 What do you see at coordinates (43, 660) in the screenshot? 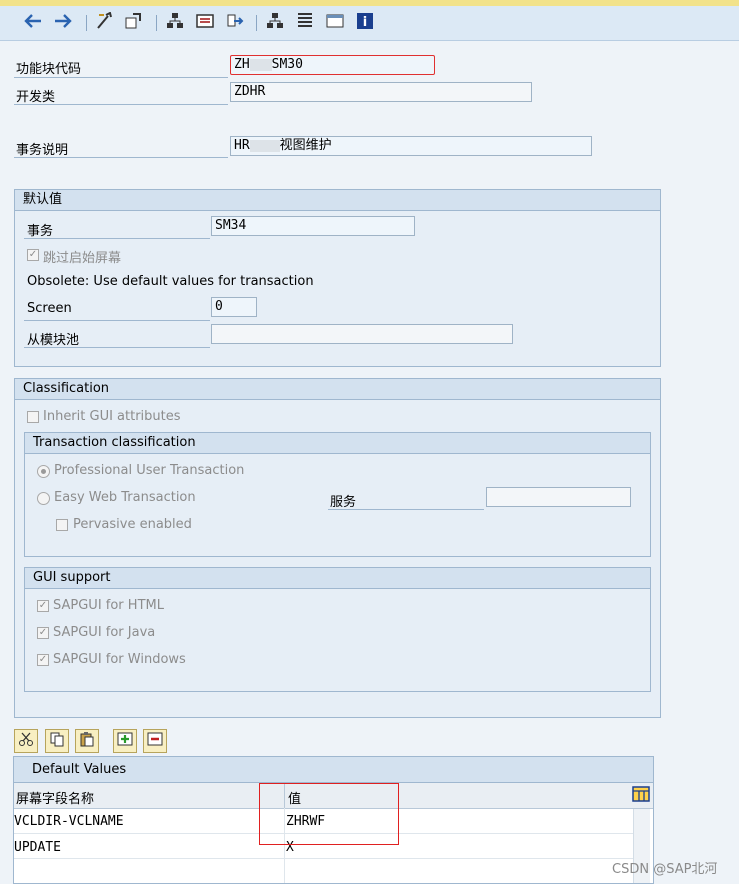
I see `sapgui-windows-checkbox: ✓` at bounding box center [43, 660].